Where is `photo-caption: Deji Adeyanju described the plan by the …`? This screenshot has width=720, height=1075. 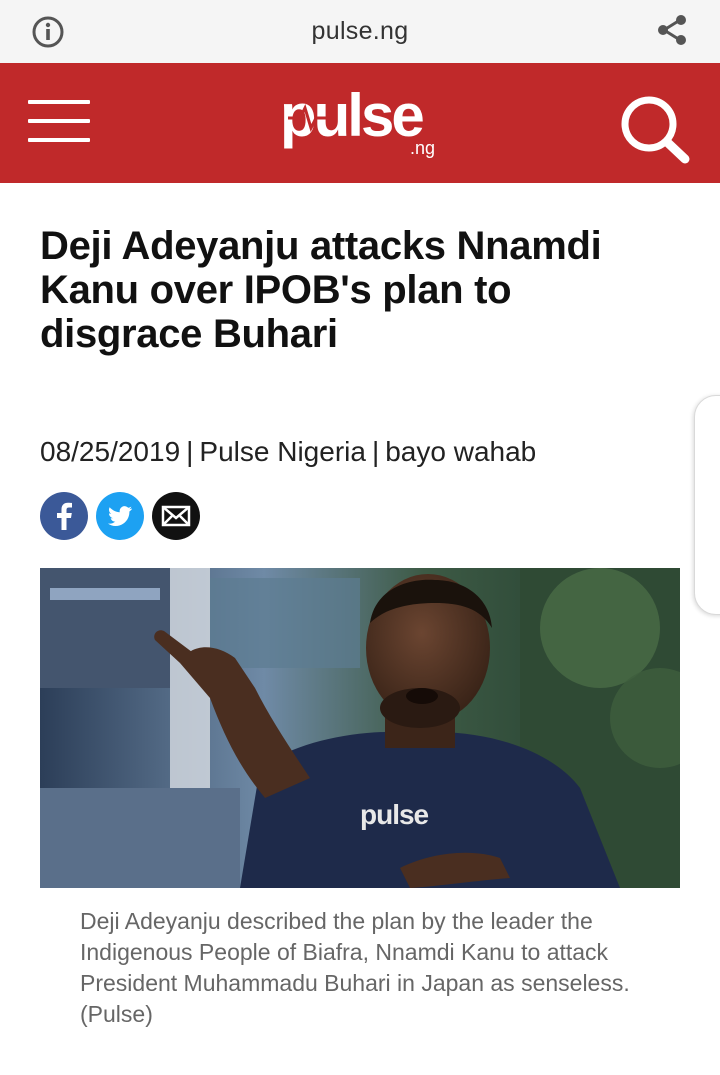 photo-caption: Deji Adeyanju described the plan by the … is located at coordinates (355, 967).